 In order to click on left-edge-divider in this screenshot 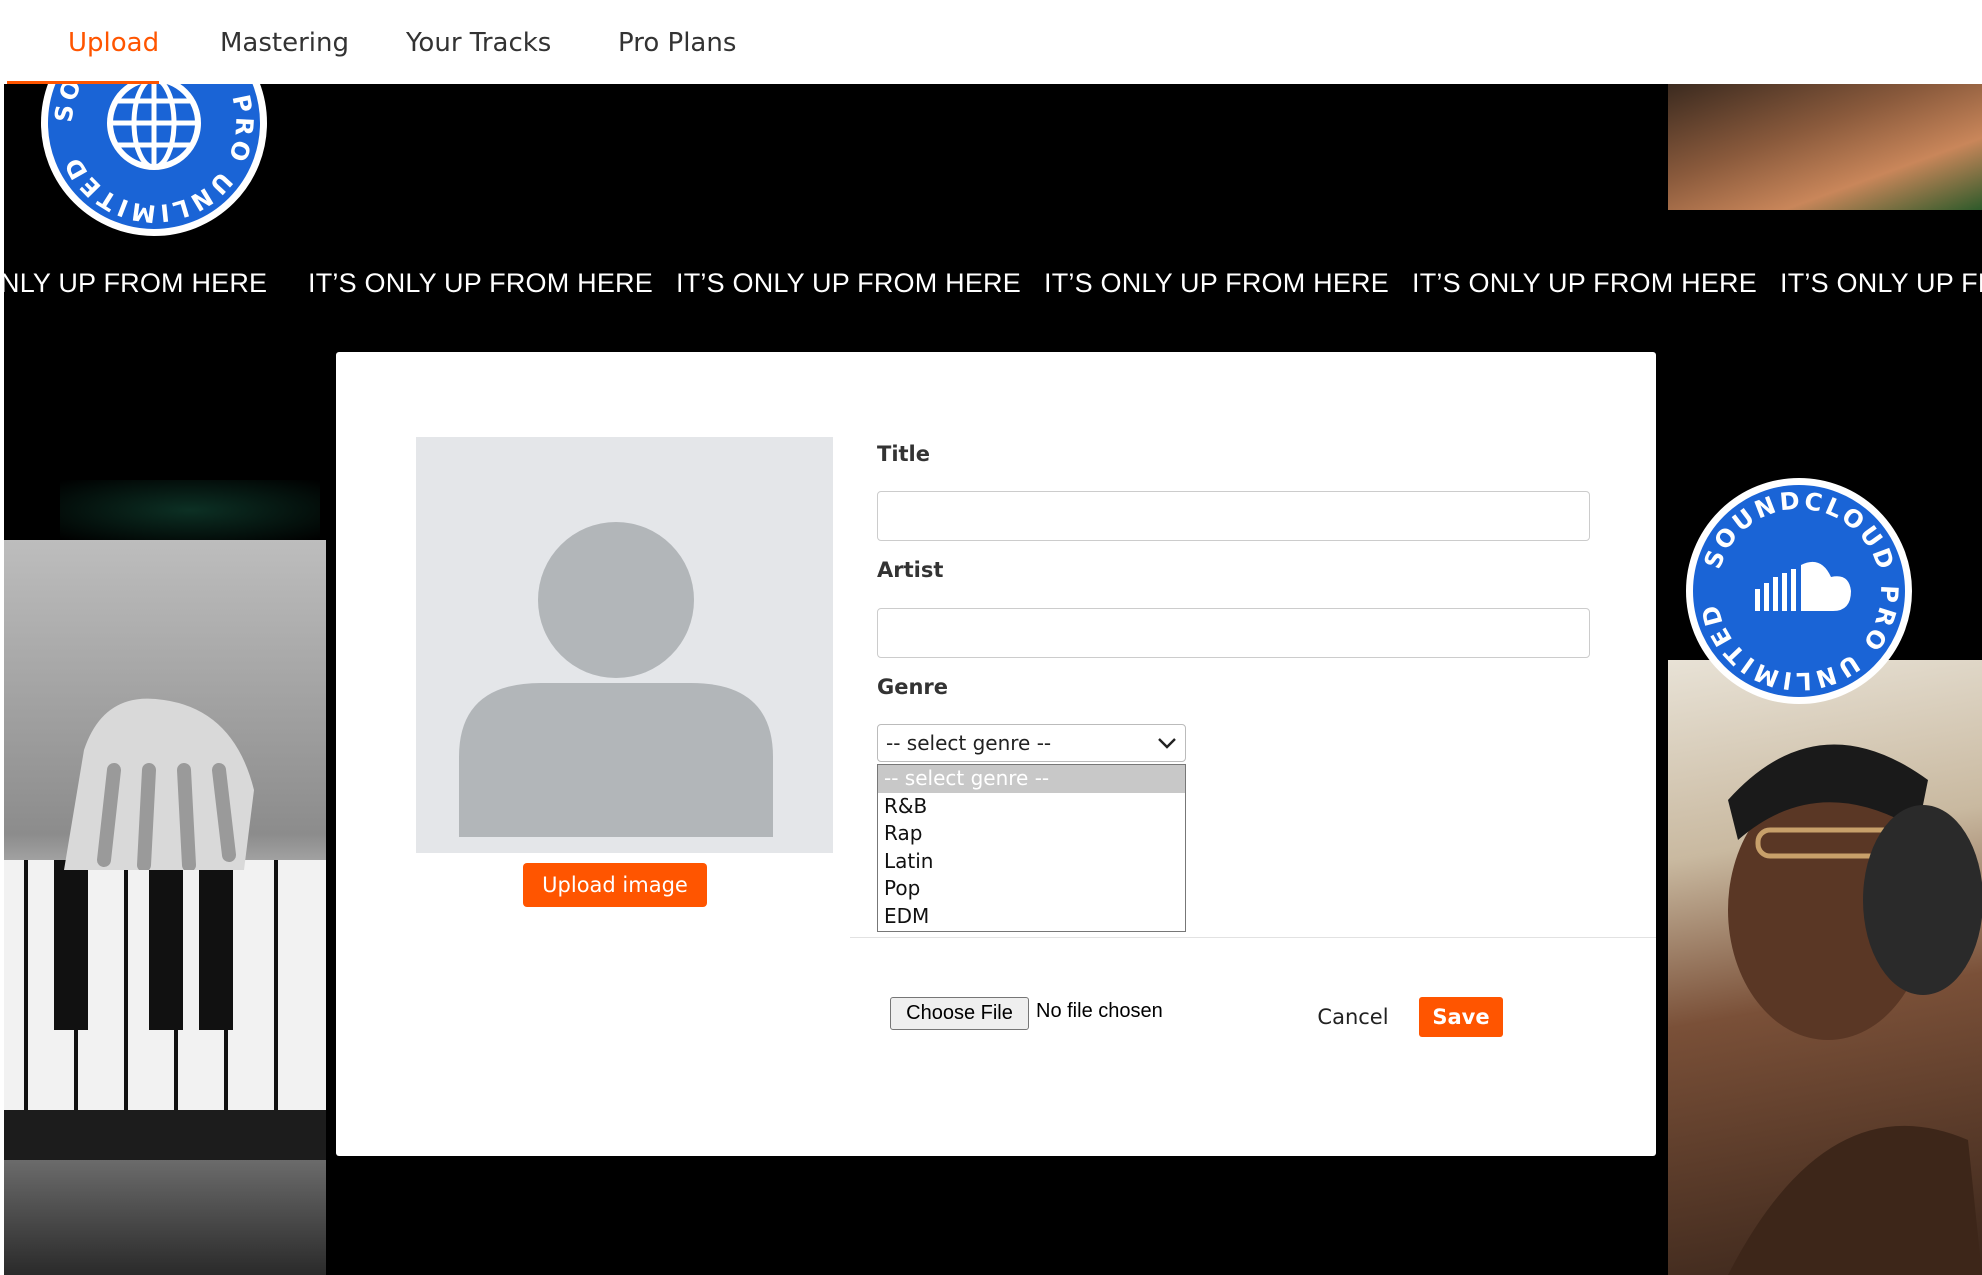, I will do `click(2, 679)`.